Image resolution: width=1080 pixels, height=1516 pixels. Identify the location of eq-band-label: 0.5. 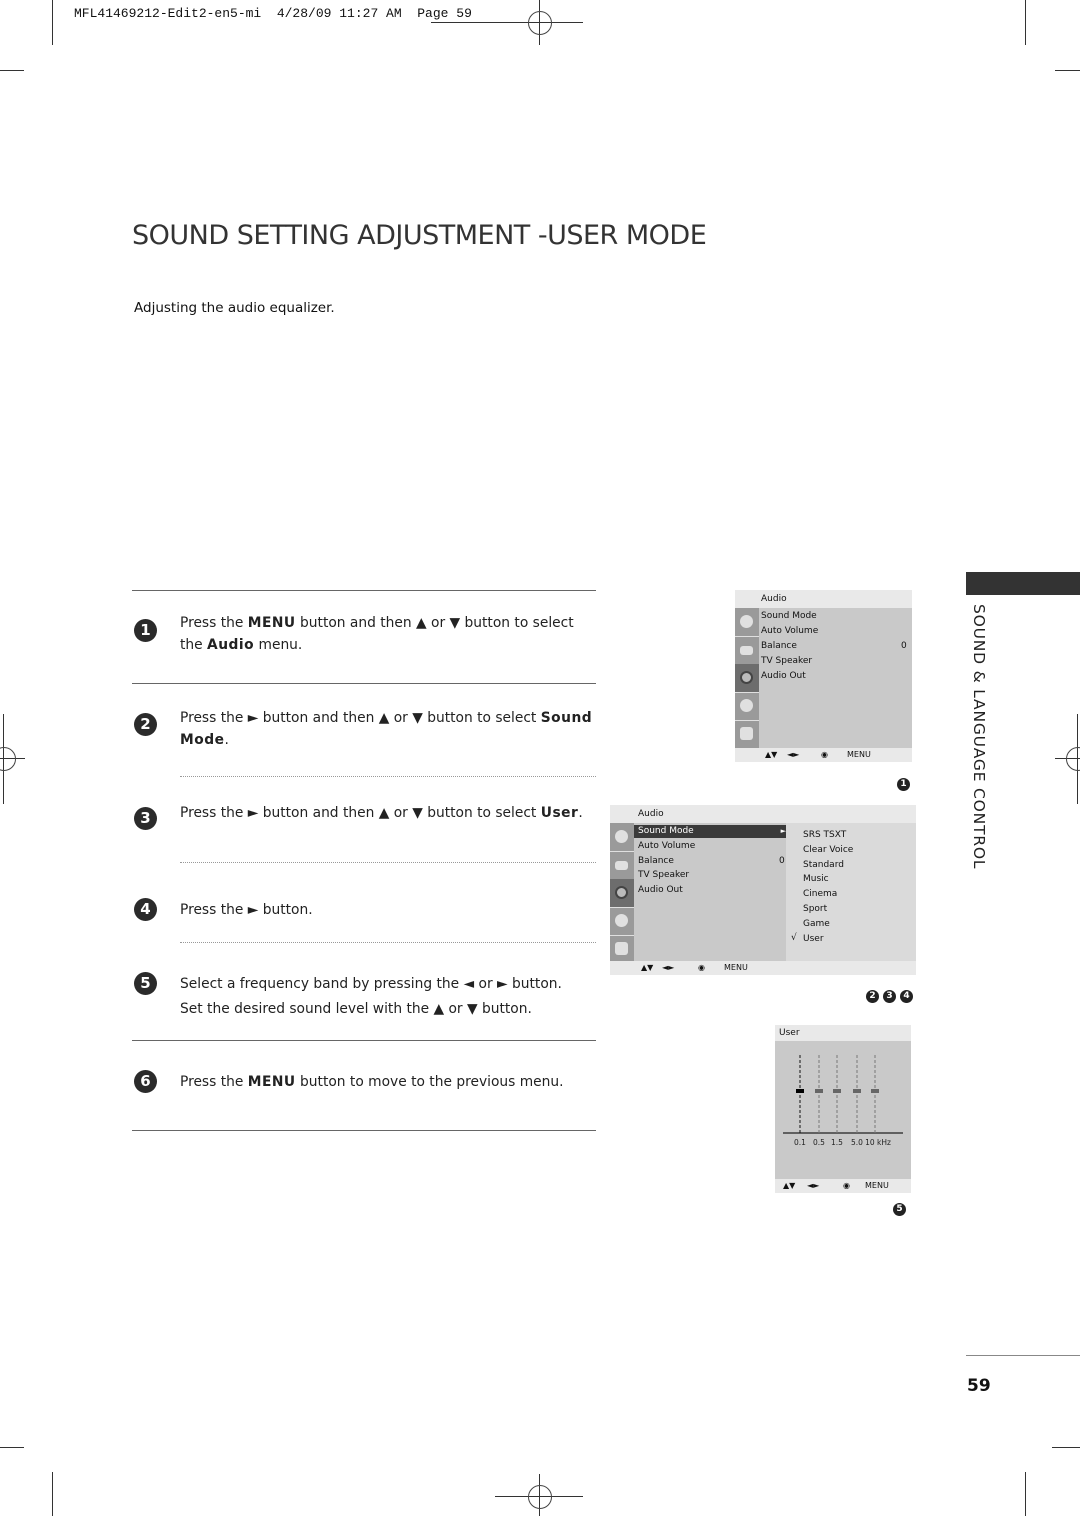
(819, 1142).